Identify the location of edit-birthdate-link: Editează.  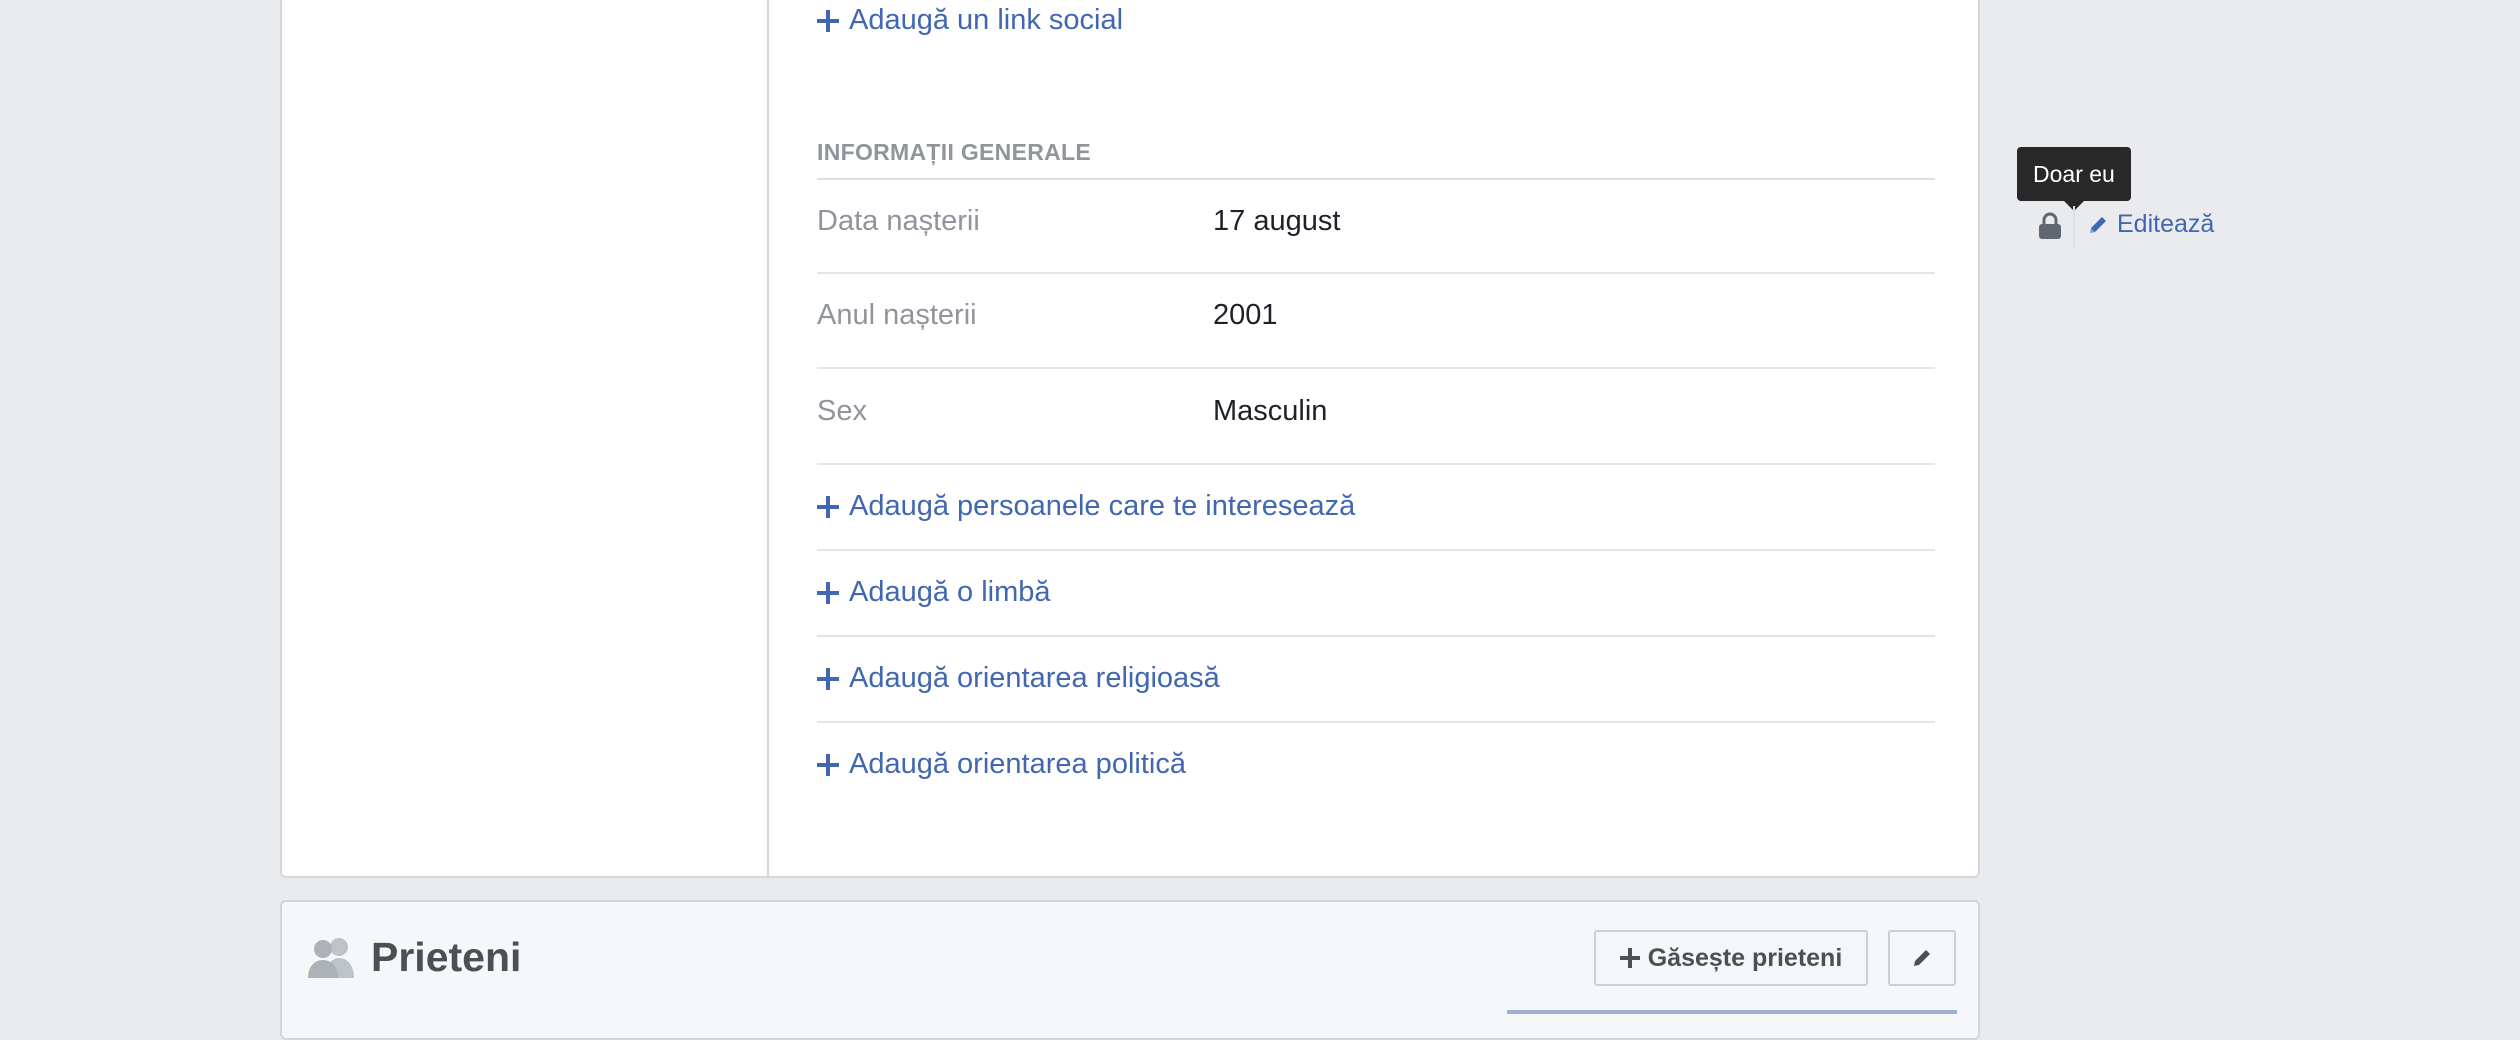
(2150, 224).